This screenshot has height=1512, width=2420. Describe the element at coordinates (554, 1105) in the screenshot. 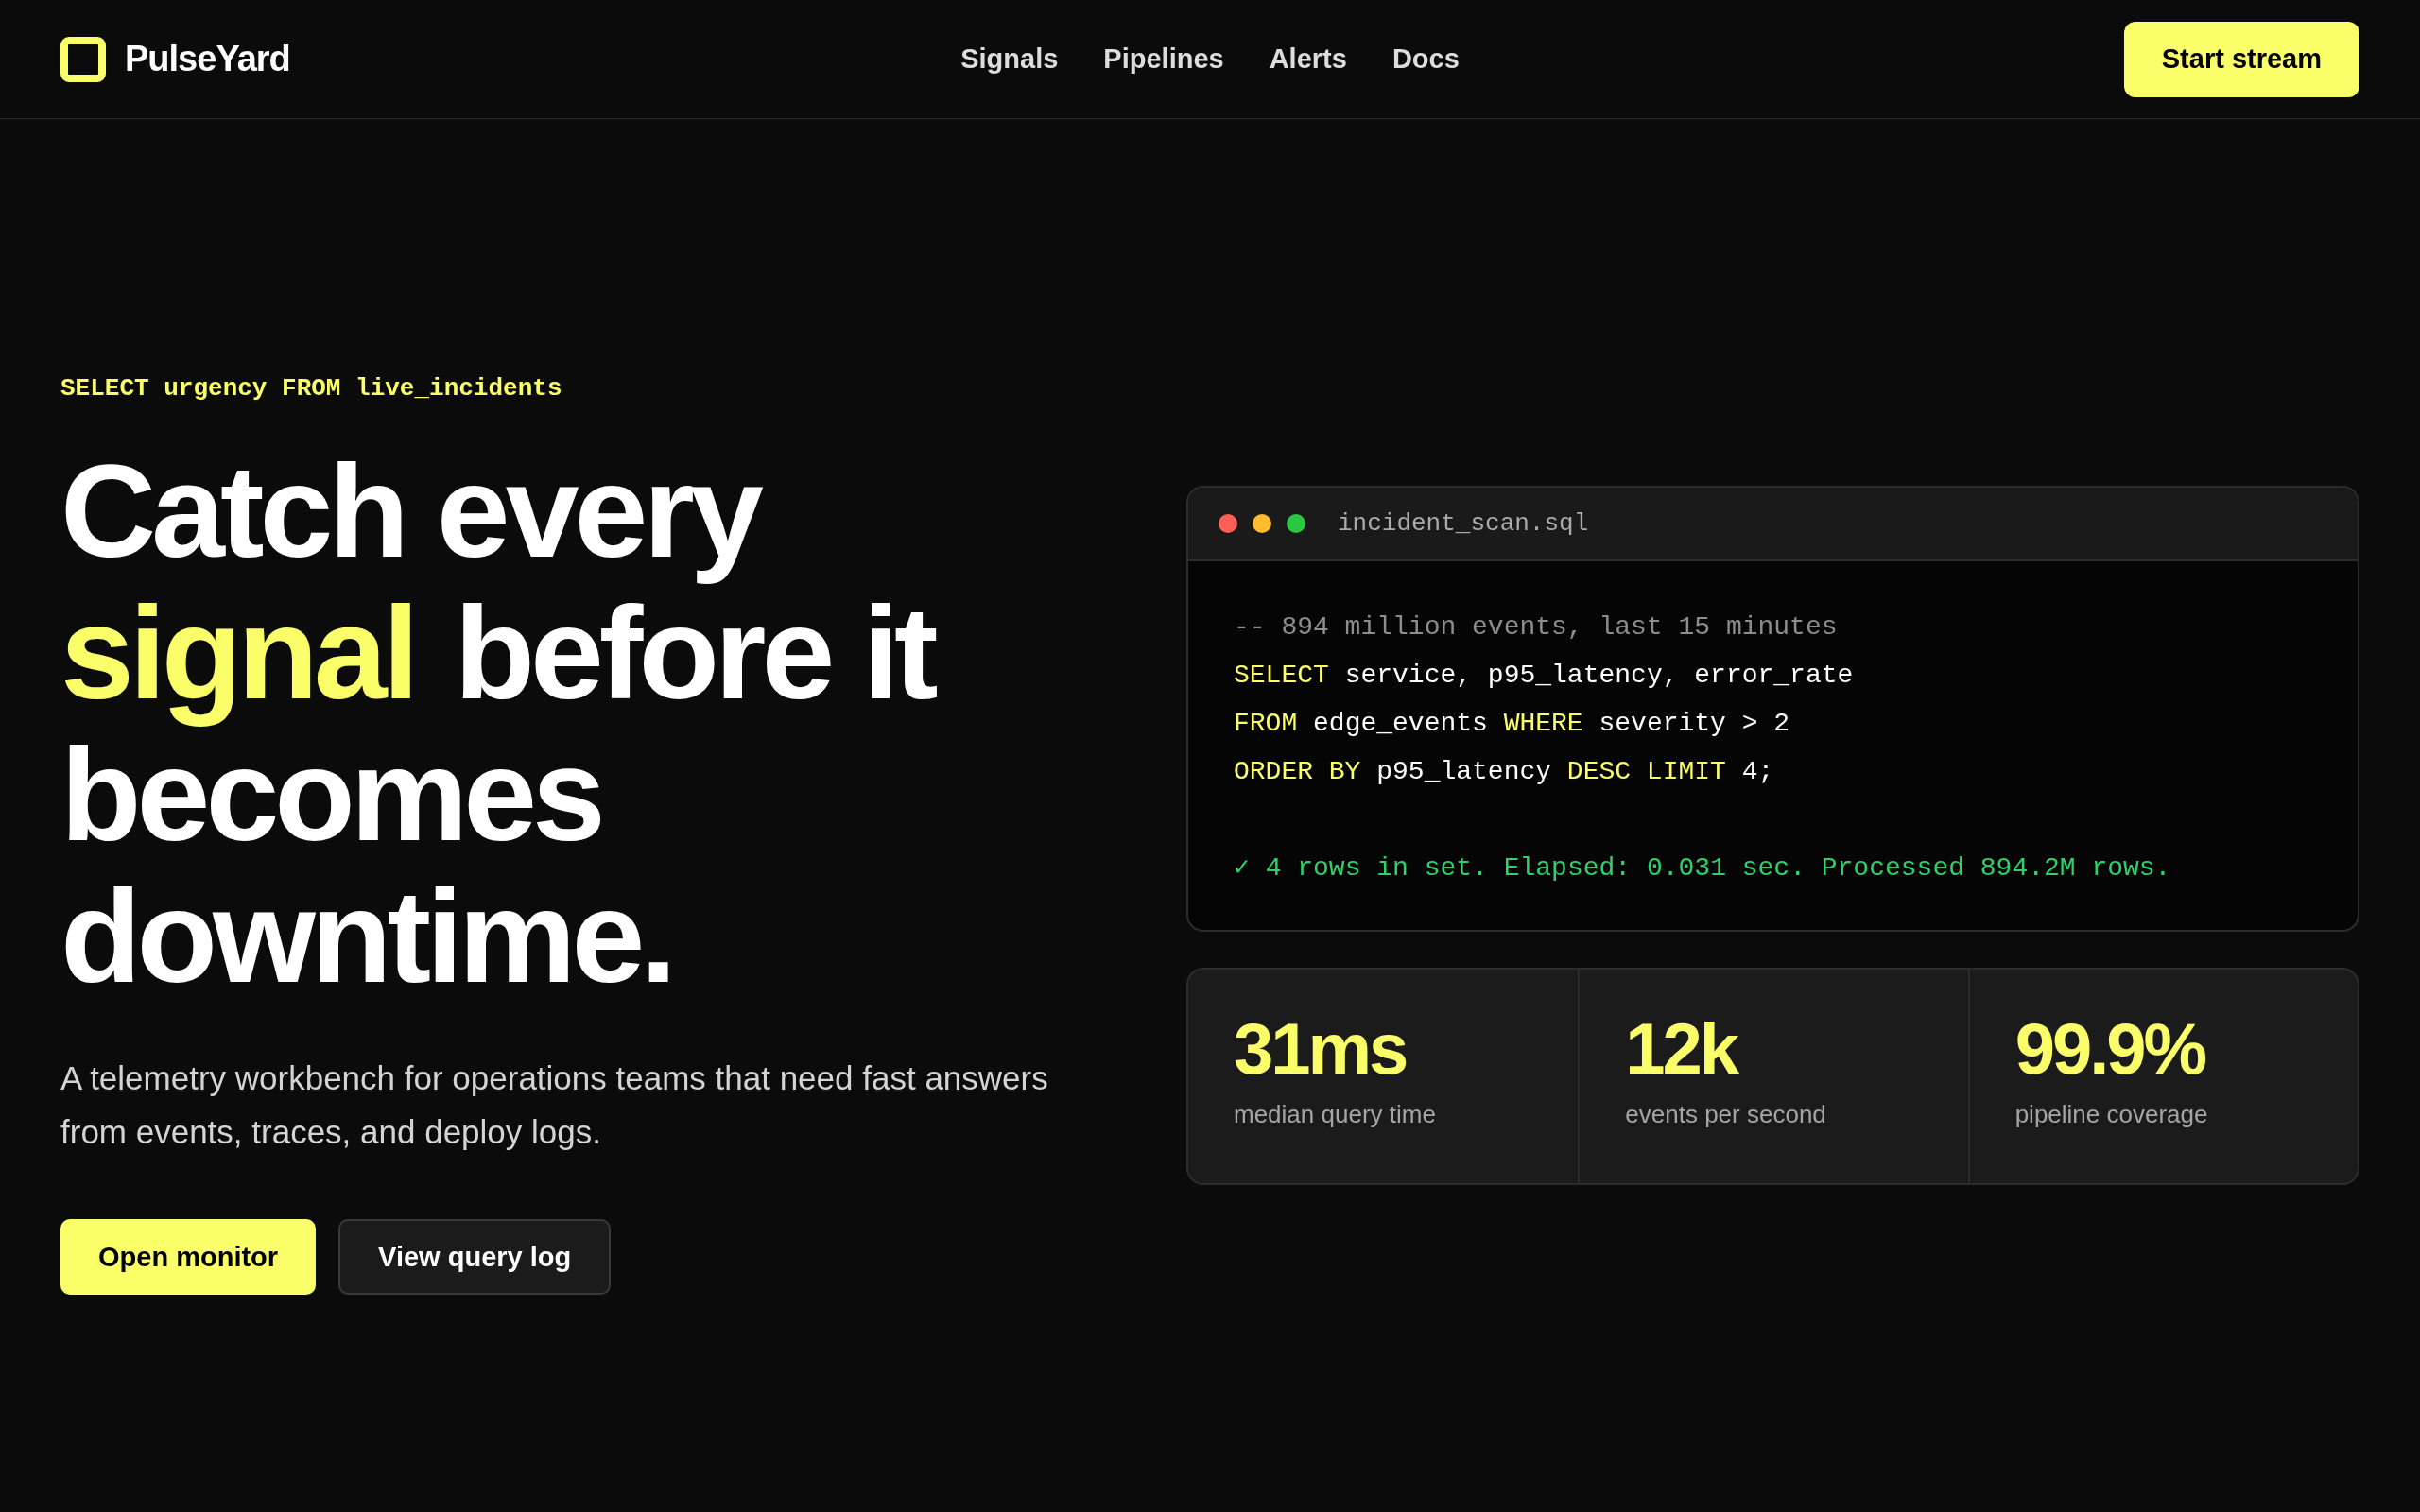

I see `hero-lead: A telemetry workbench for operations teams that need fast answers from events, traces, and deploy logs.` at that location.